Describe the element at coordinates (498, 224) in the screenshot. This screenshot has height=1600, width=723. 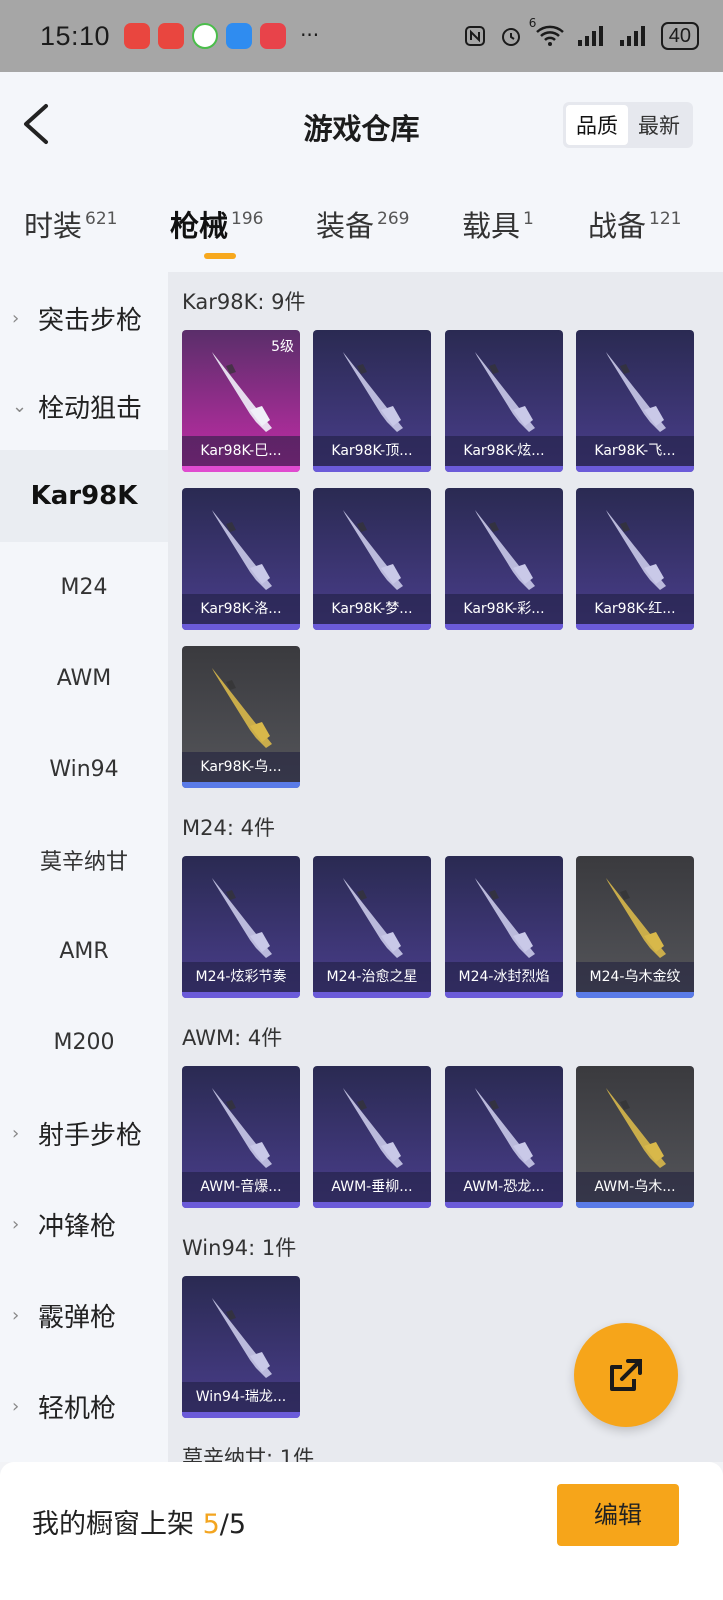
I see `tab-vehicles: 载具 1` at that location.